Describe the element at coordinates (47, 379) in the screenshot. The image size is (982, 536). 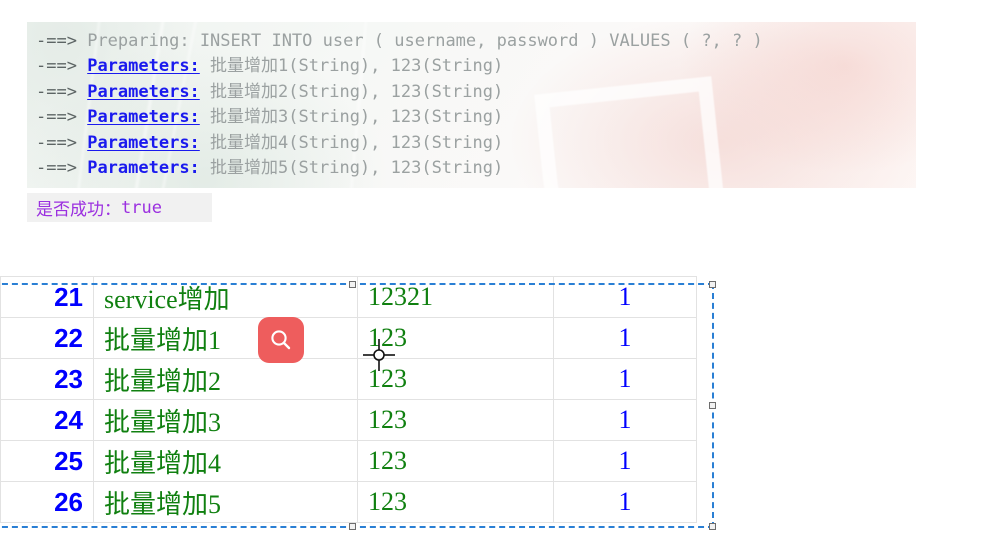
I see `cell-id: 23` at that location.